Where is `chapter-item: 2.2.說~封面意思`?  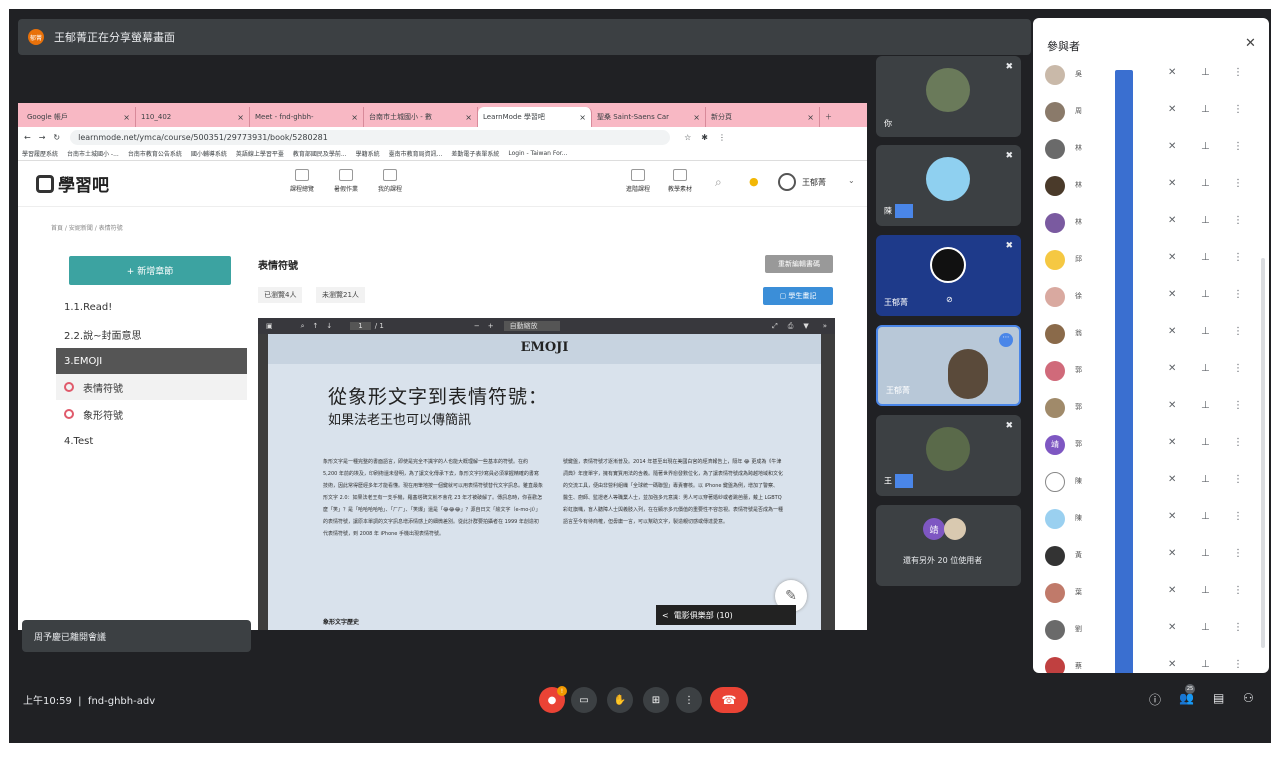 chapter-item: 2.2.說~封面意思 is located at coordinates (151, 334).